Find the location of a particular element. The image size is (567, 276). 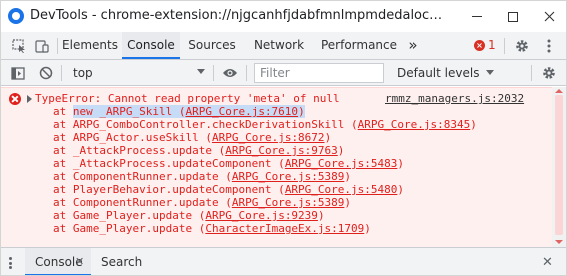

customize-menu-button is located at coordinates (549, 45).